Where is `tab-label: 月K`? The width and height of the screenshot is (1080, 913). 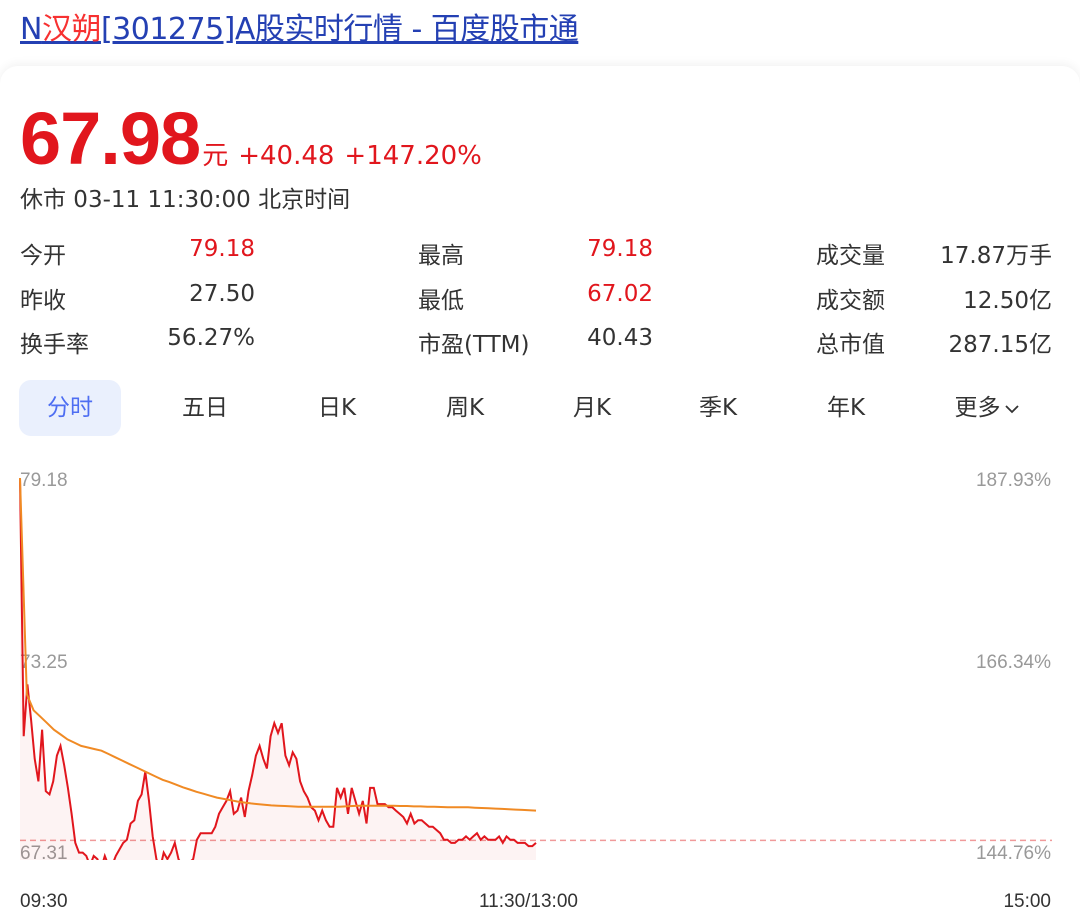 tab-label: 月K is located at coordinates (592, 408).